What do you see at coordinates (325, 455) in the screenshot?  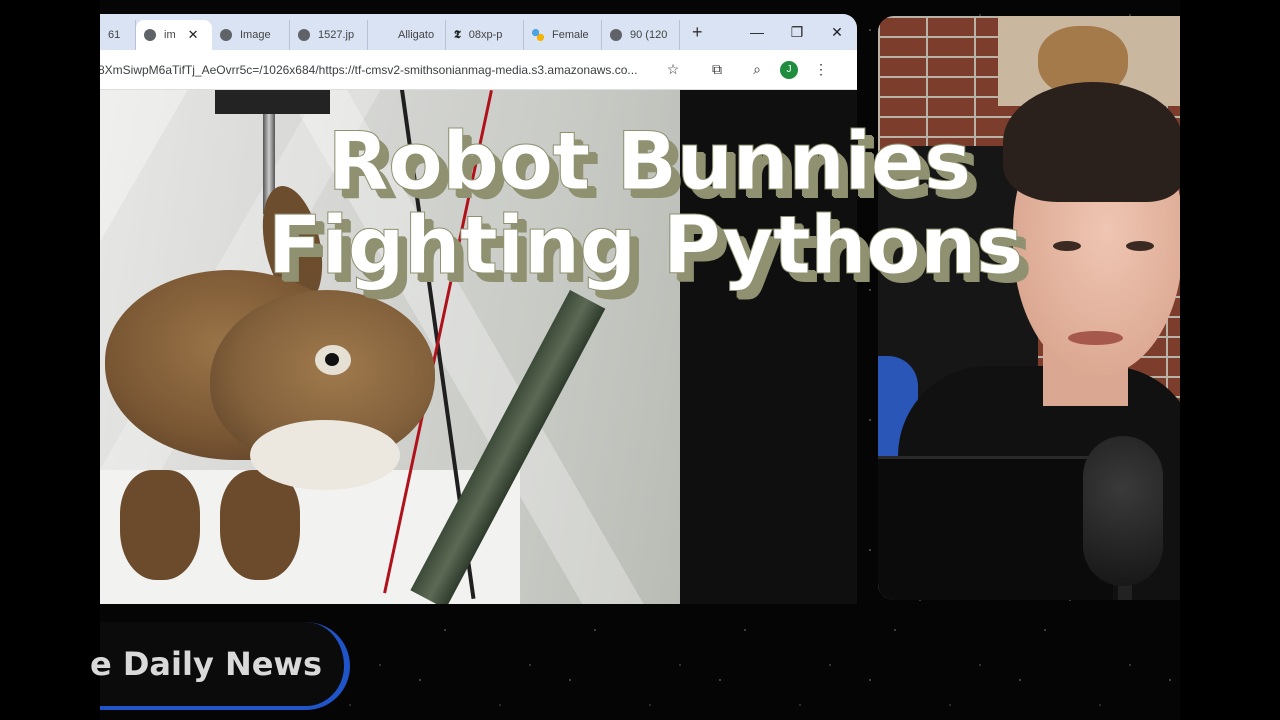 I see `bunny-chest` at bounding box center [325, 455].